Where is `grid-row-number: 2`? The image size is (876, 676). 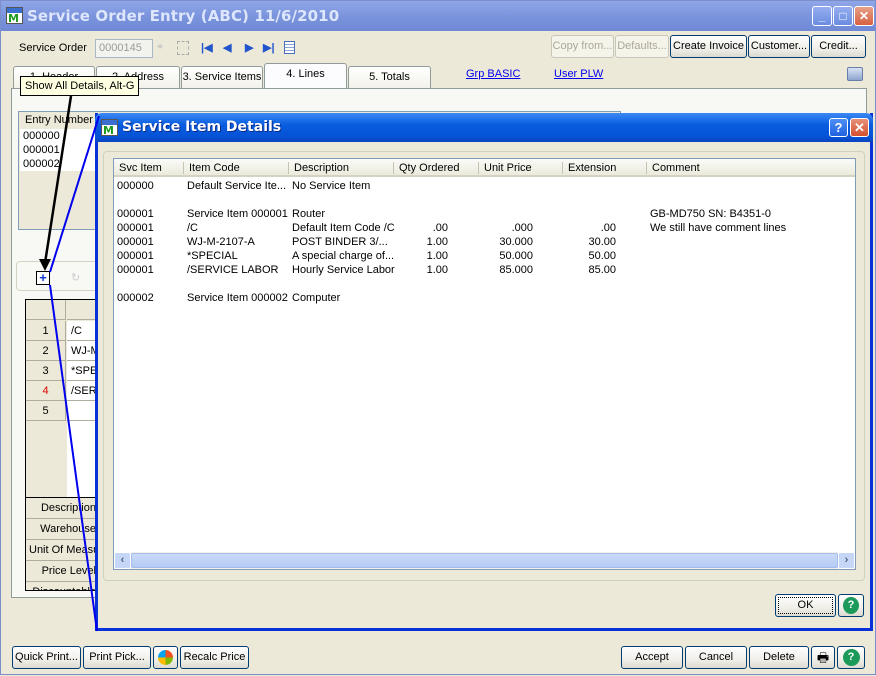 grid-row-number: 2 is located at coordinates (46, 351).